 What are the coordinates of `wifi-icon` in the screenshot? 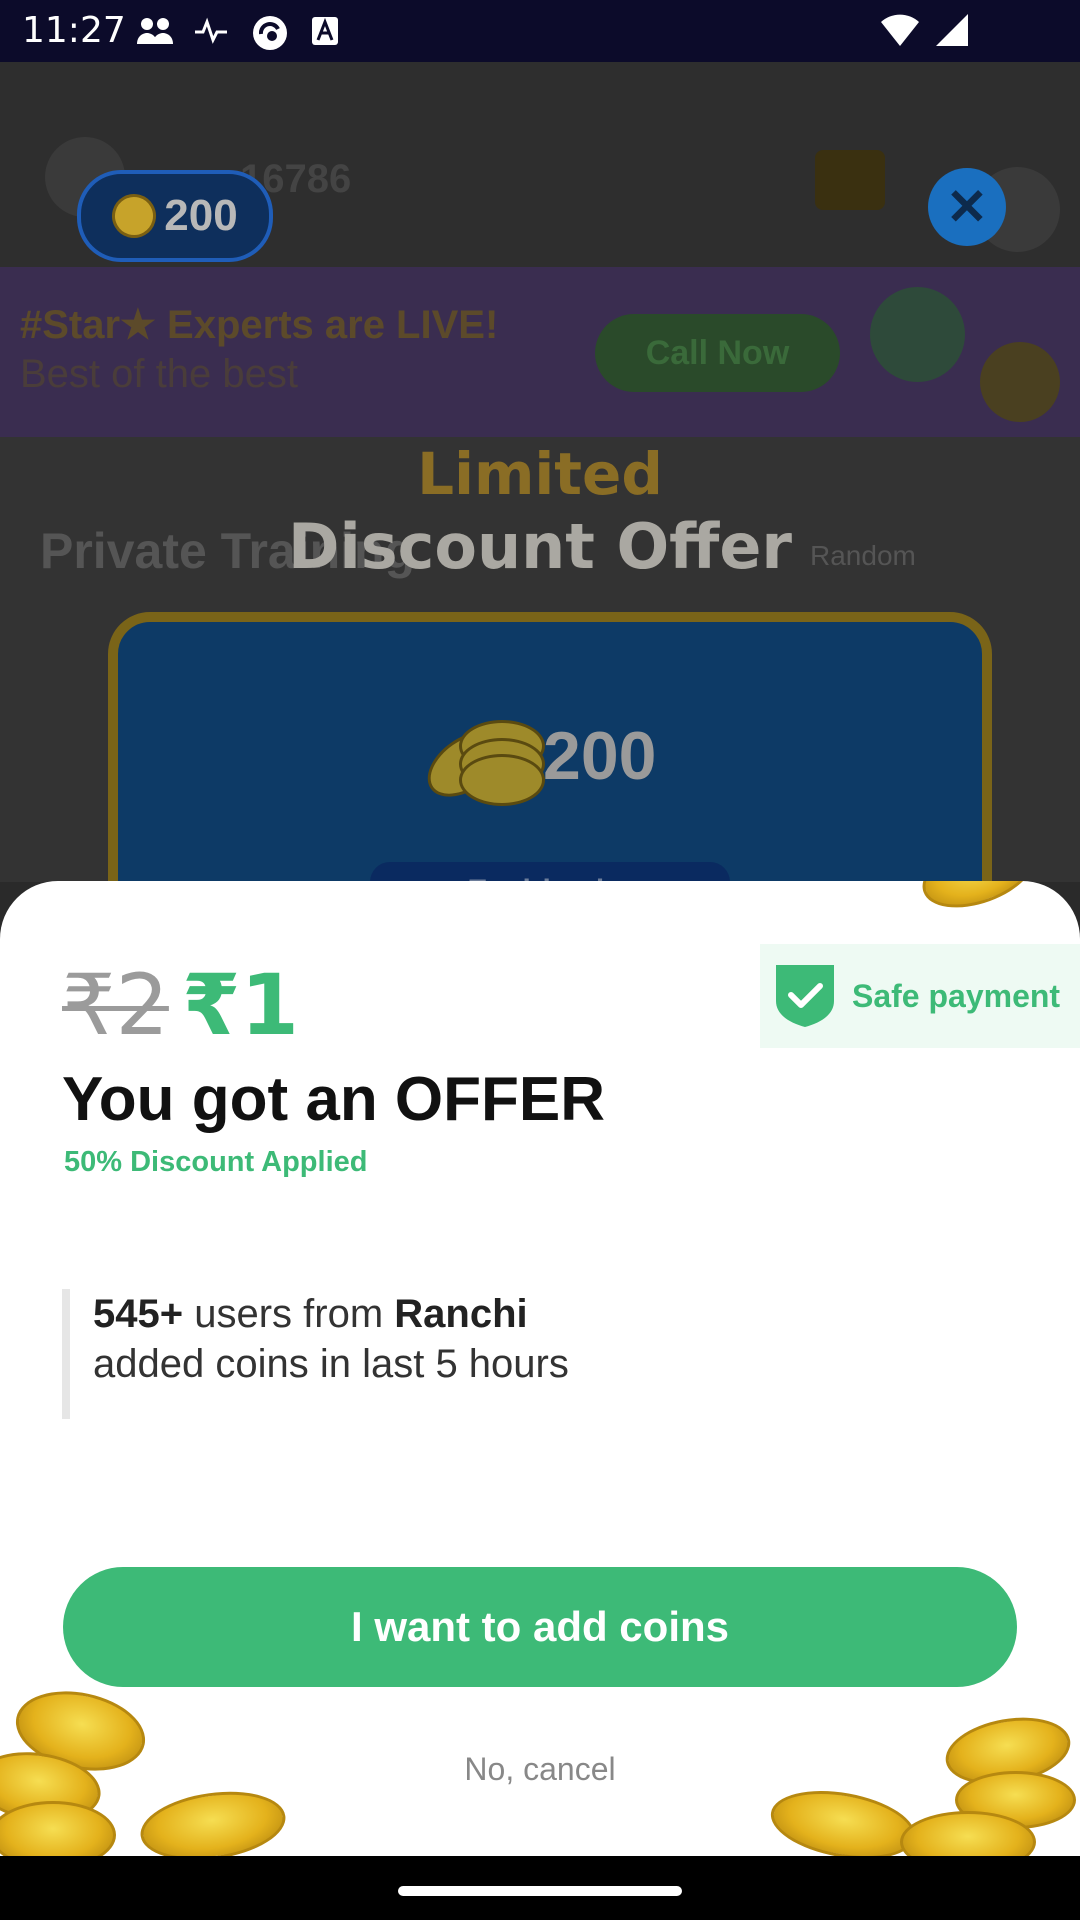 It's located at (900, 32).